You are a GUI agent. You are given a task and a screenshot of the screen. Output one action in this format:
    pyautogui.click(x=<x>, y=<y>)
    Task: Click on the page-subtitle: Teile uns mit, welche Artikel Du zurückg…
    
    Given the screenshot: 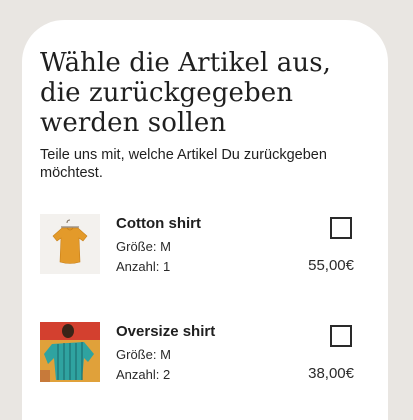 What is the action you would take?
    pyautogui.click(x=183, y=164)
    